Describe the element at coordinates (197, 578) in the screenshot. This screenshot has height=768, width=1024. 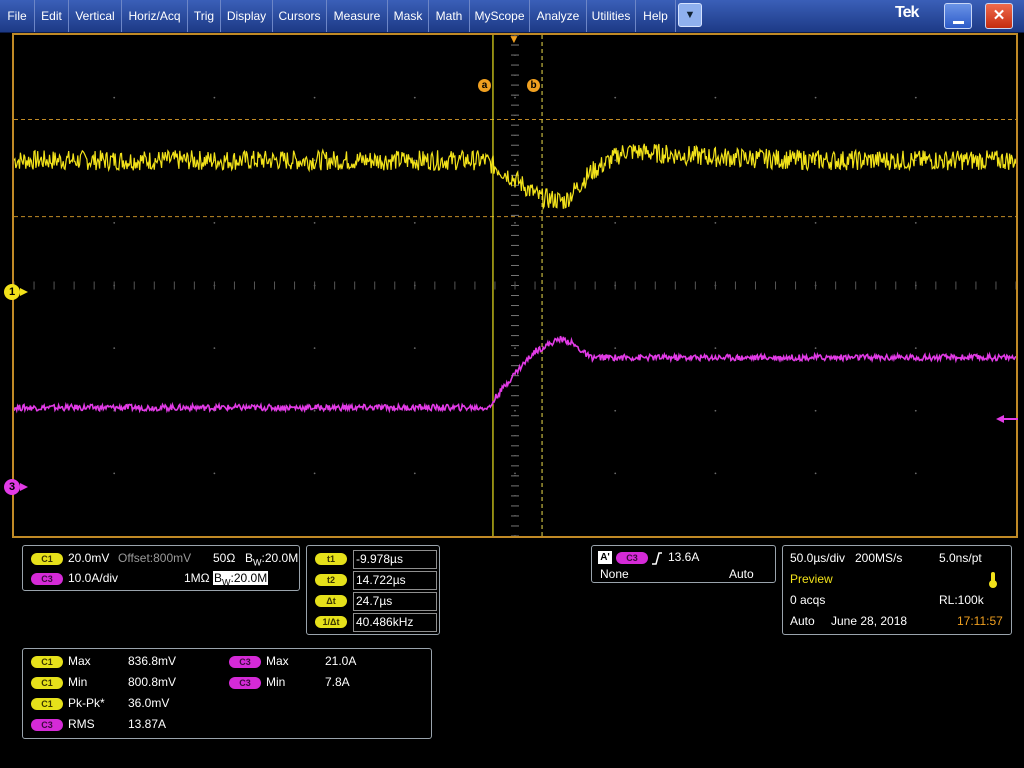
I see `c3-impedance: 1MΩ` at that location.